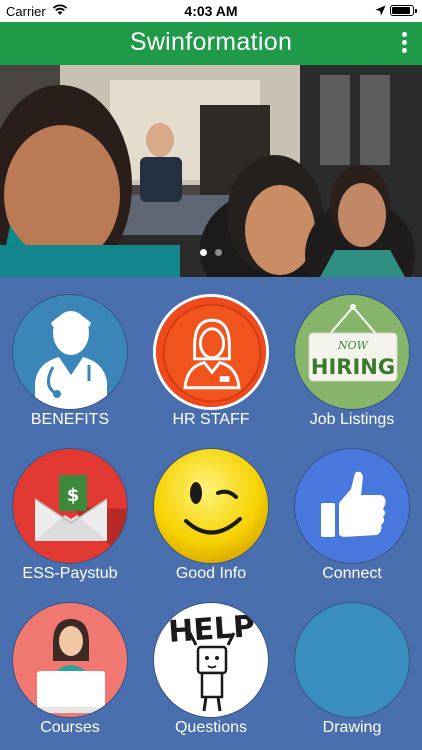 Image resolution: width=422 pixels, height=750 pixels. Describe the element at coordinates (353, 345) in the screenshot. I see `now-text: NOW` at that location.